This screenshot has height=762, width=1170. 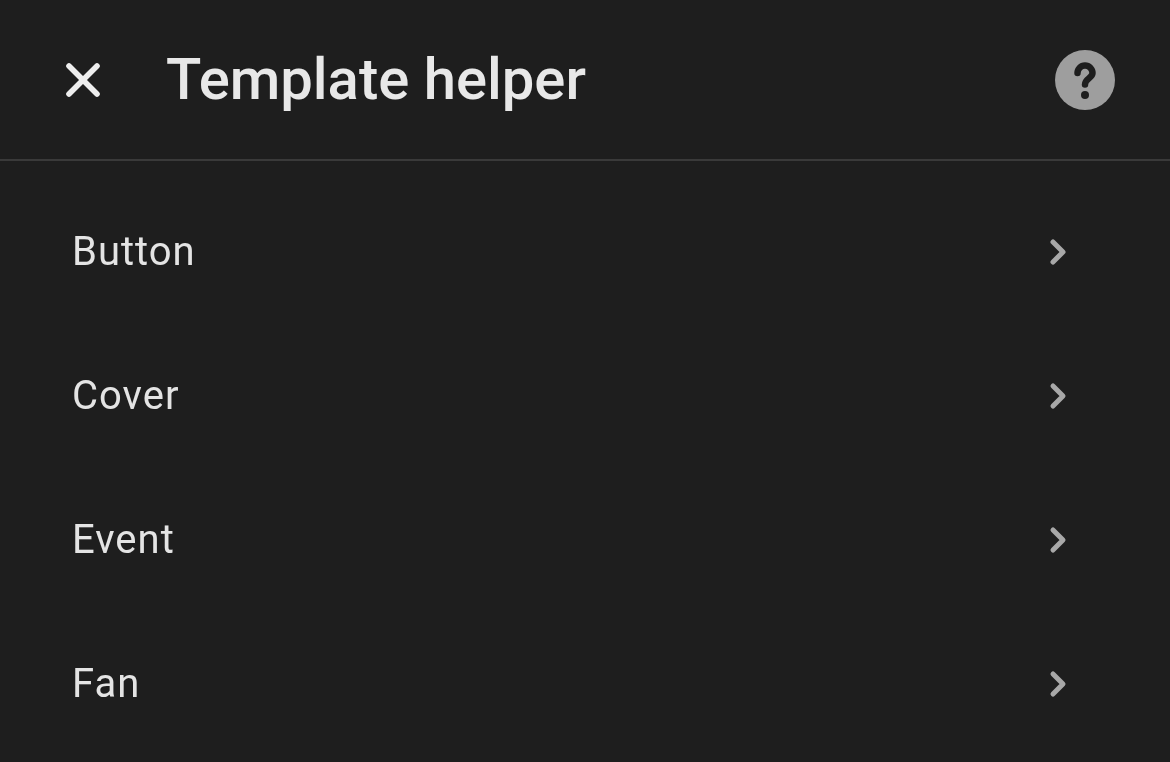 I want to click on help-button, so click(x=1085, y=79).